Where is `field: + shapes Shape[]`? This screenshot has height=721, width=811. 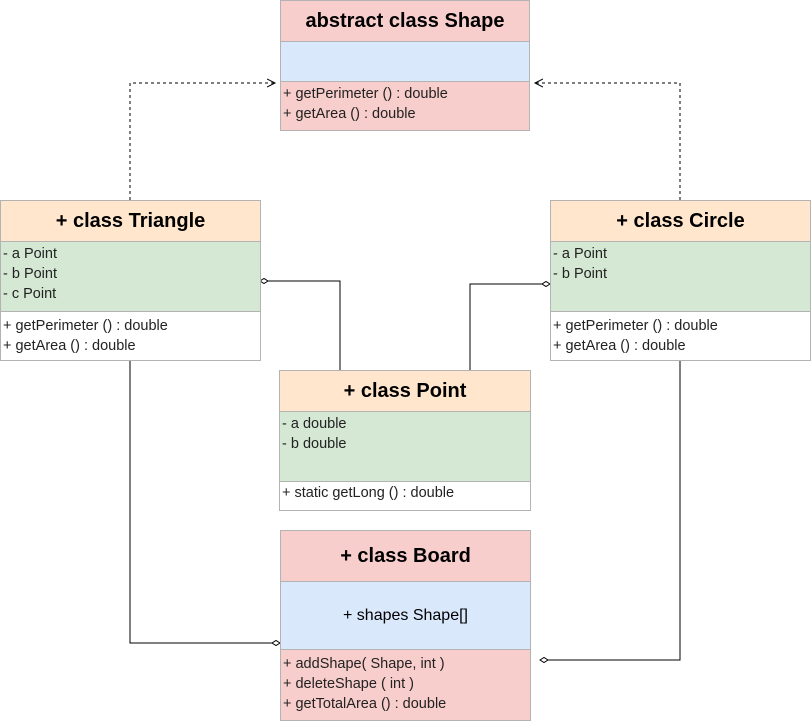
field: + shapes Shape[] is located at coordinates (405, 615).